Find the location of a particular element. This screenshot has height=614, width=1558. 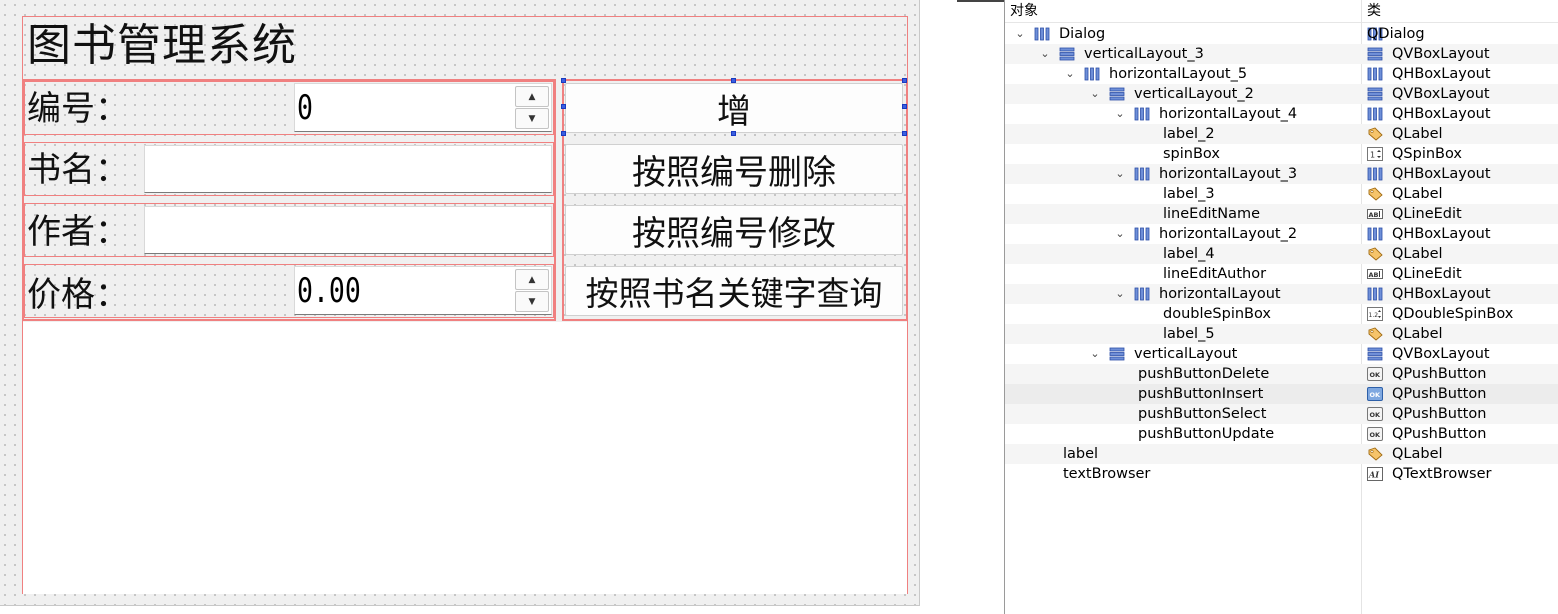

tree-row-name: label is located at coordinates (1081, 454).